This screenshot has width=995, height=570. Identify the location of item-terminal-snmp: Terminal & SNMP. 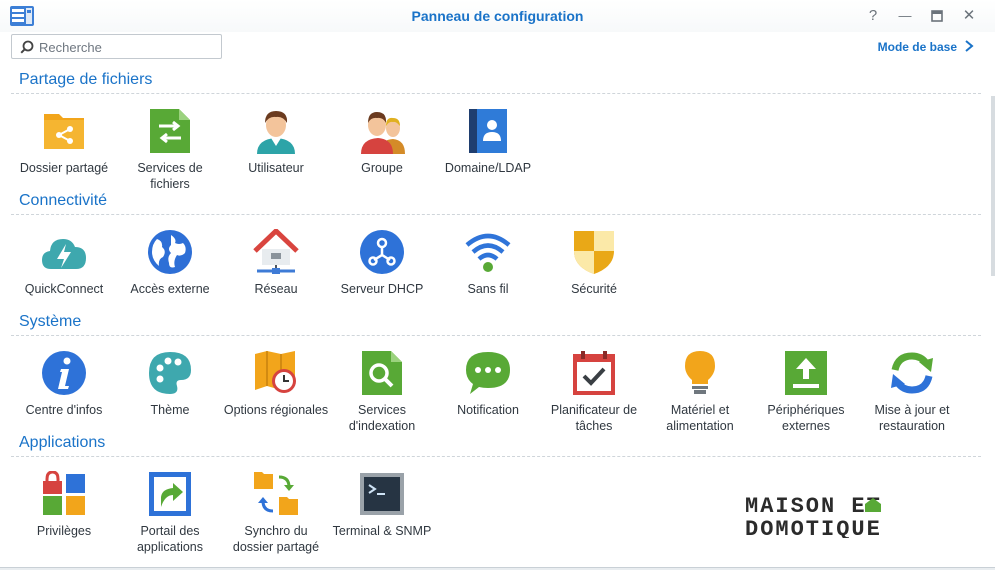
(382, 505).